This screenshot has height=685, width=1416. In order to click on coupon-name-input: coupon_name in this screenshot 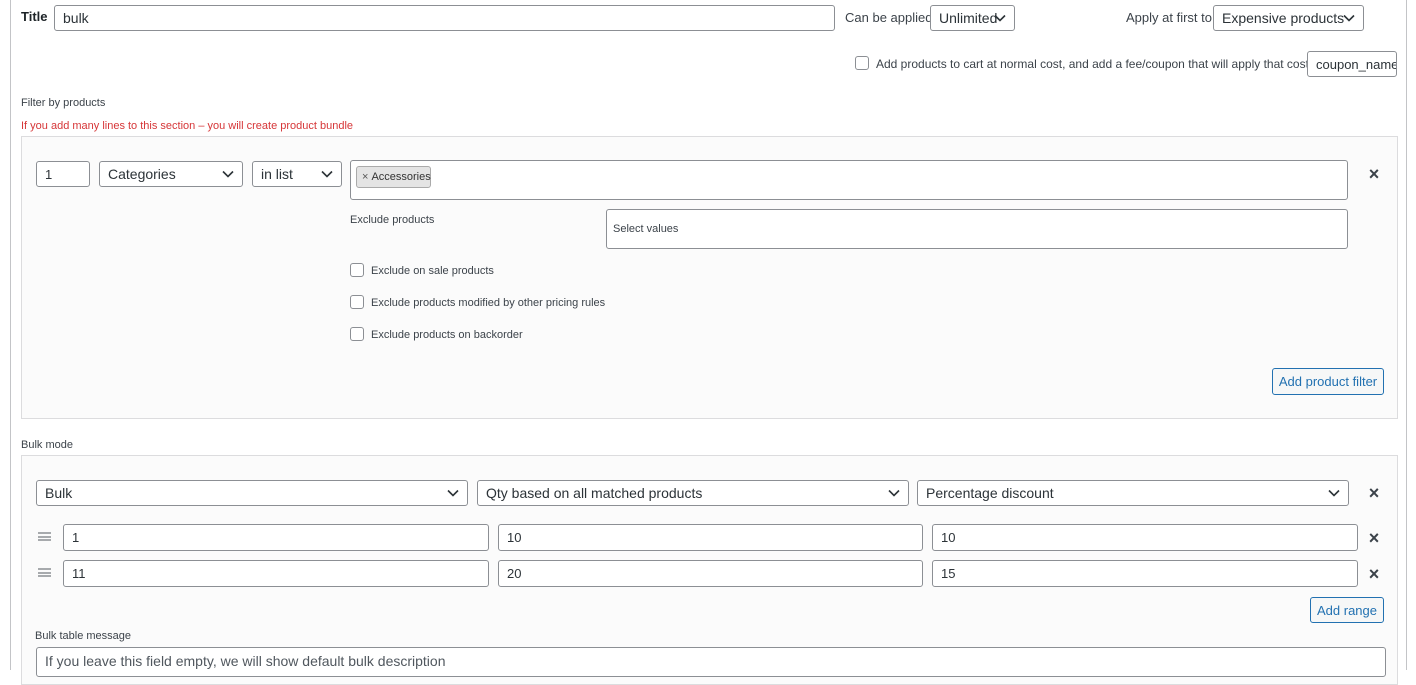, I will do `click(1352, 64)`.